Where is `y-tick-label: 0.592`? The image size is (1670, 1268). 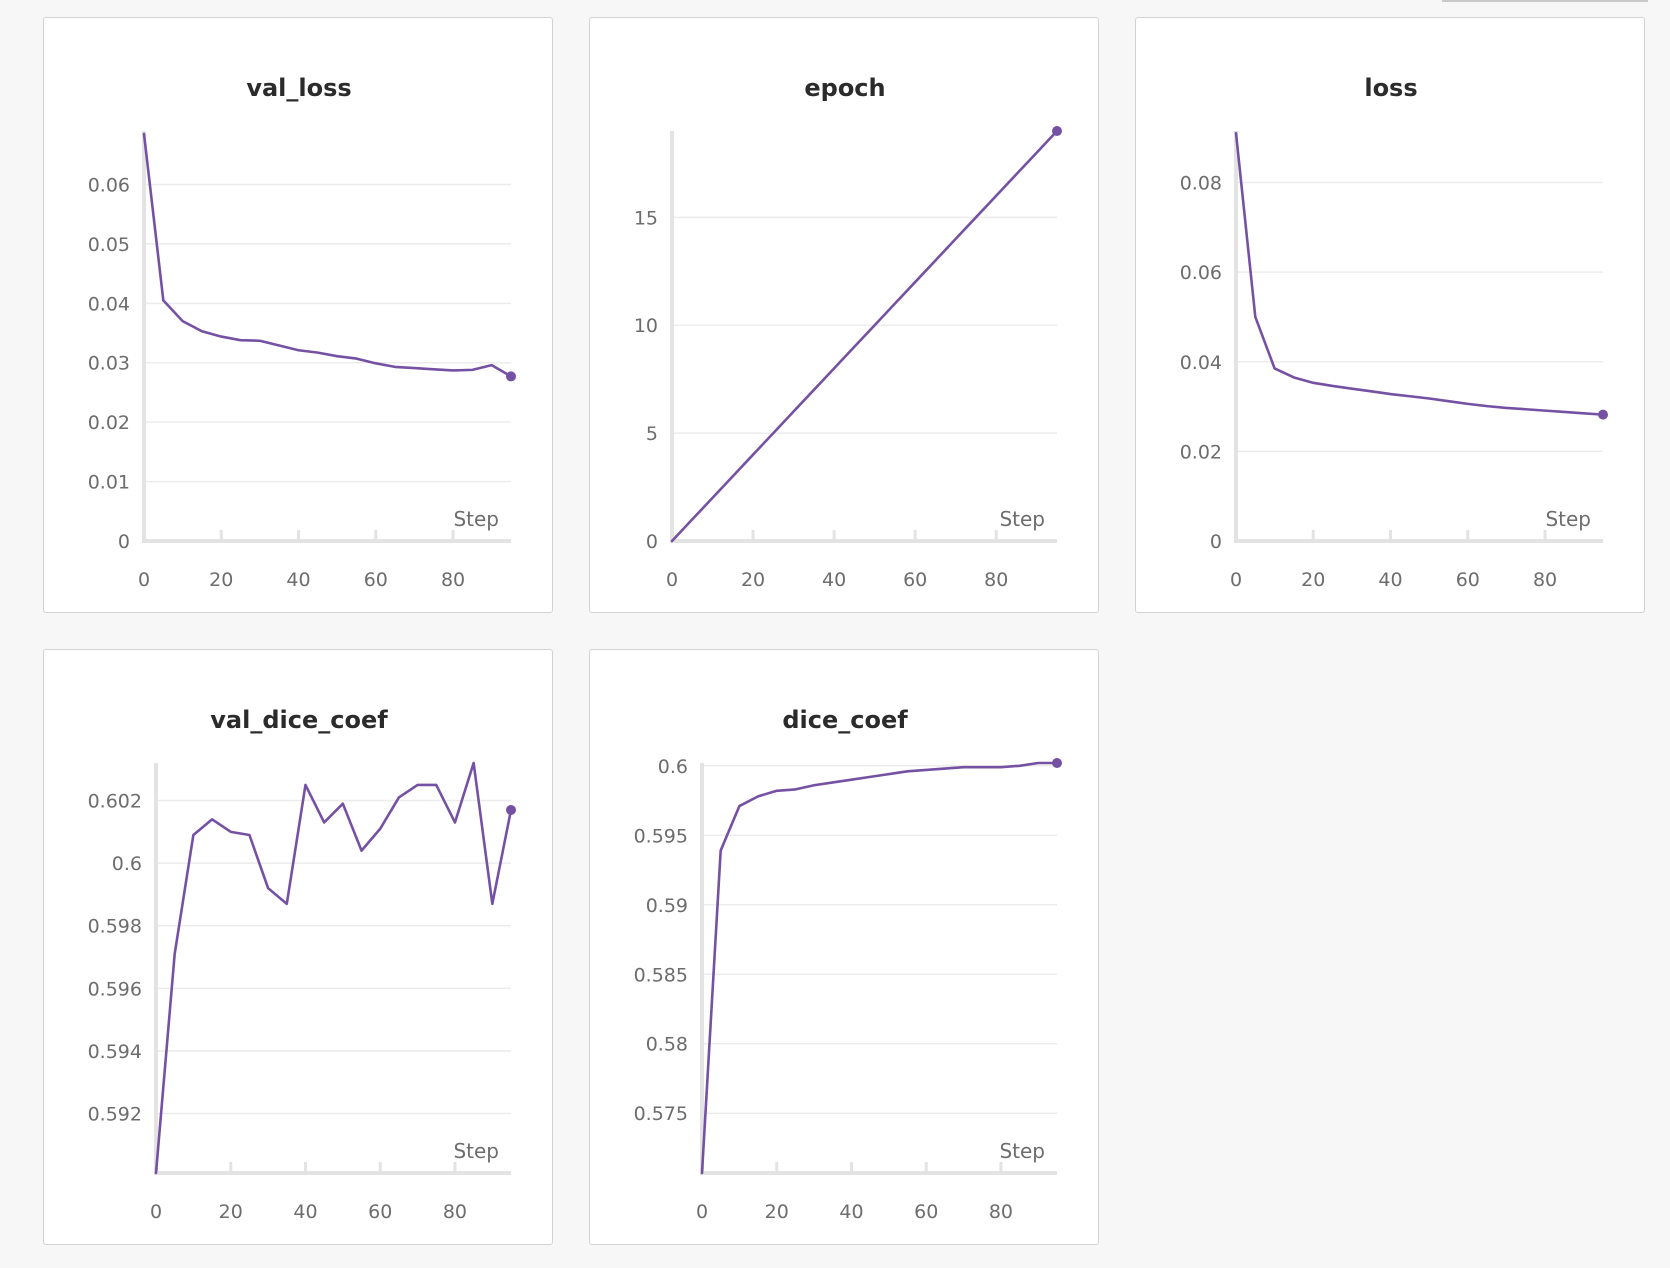 y-tick-label: 0.592 is located at coordinates (115, 1115).